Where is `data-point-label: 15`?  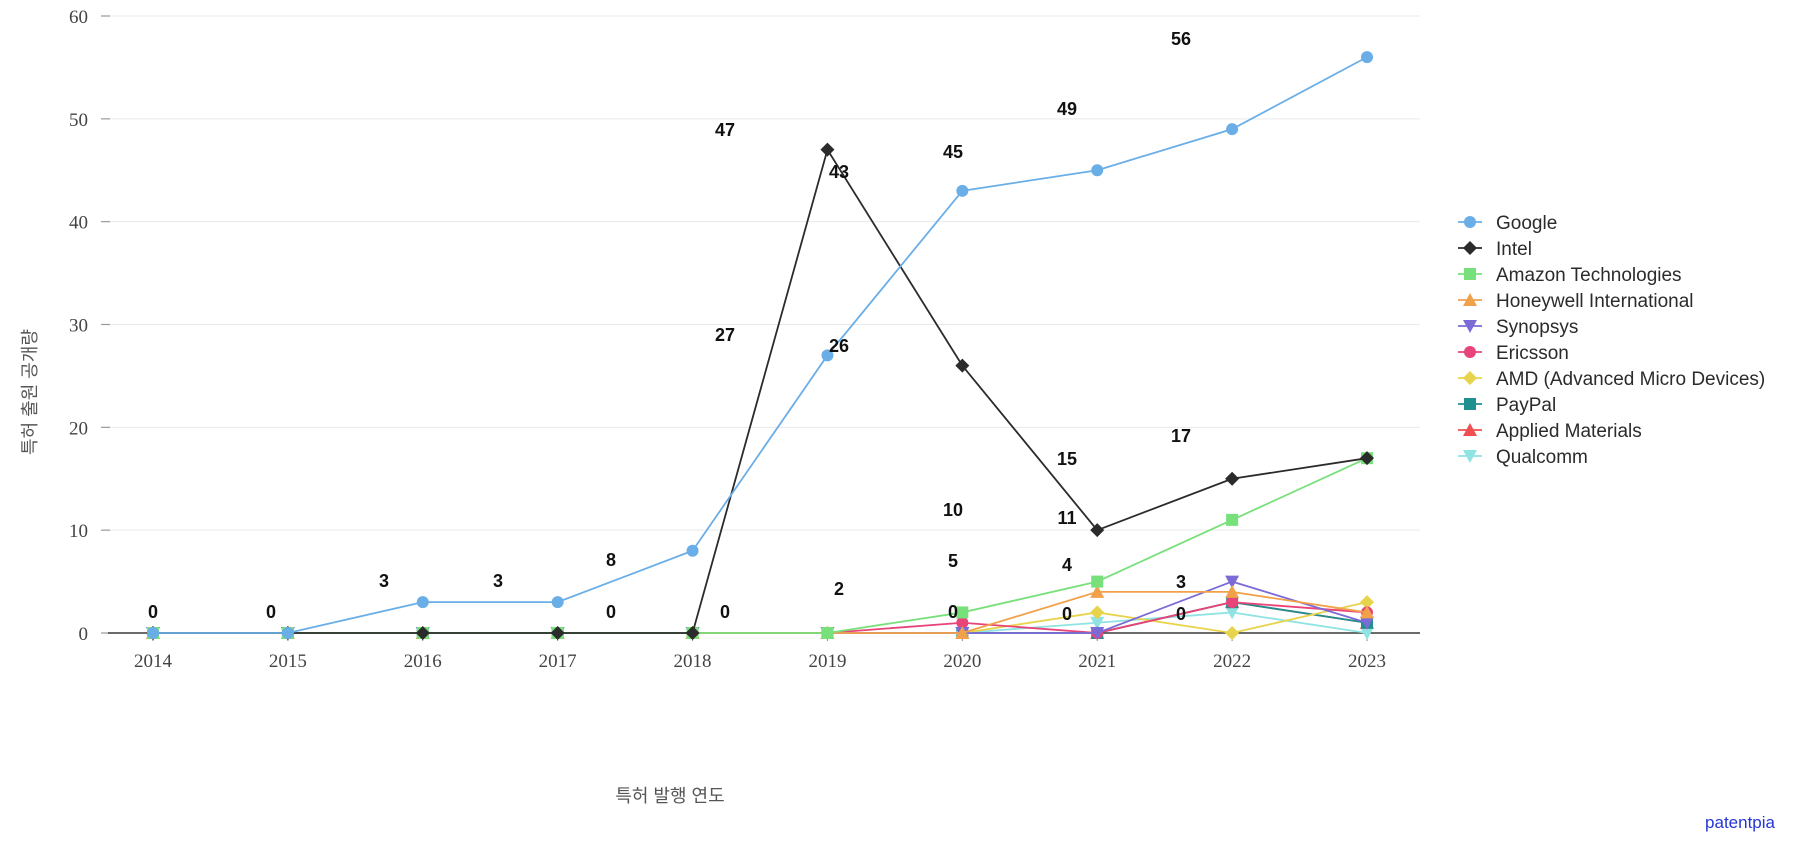
data-point-label: 15 is located at coordinates (1067, 459).